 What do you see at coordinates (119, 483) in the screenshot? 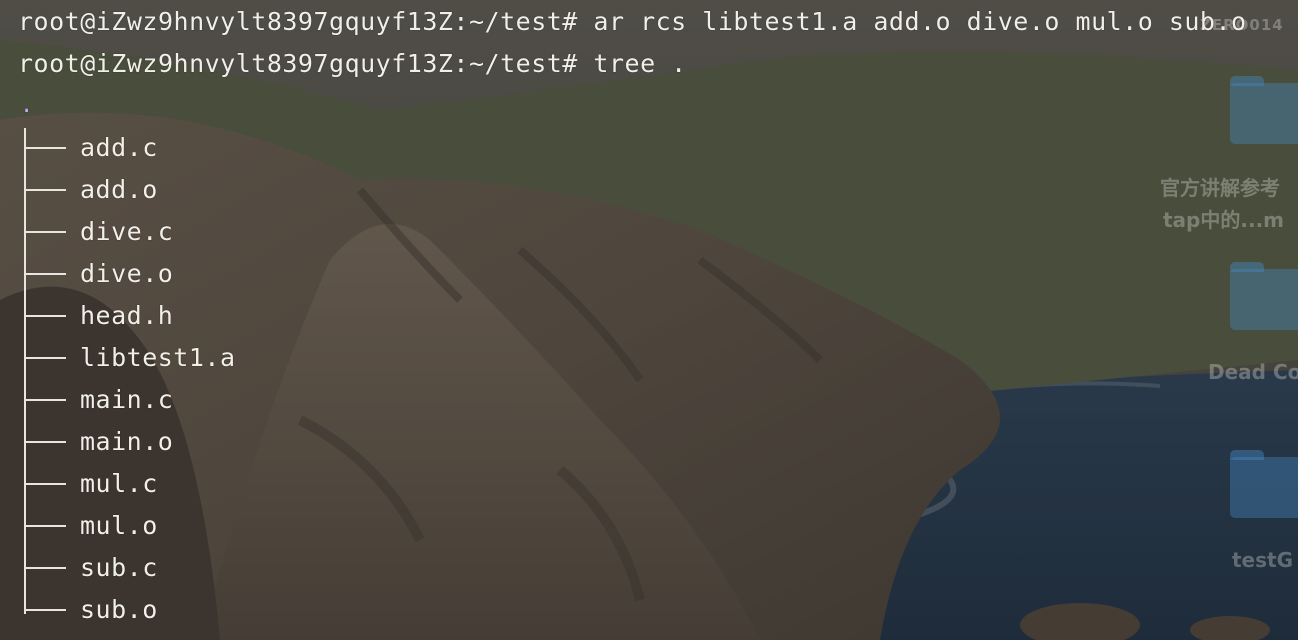
I see `tree-entry-name: mul.c` at bounding box center [119, 483].